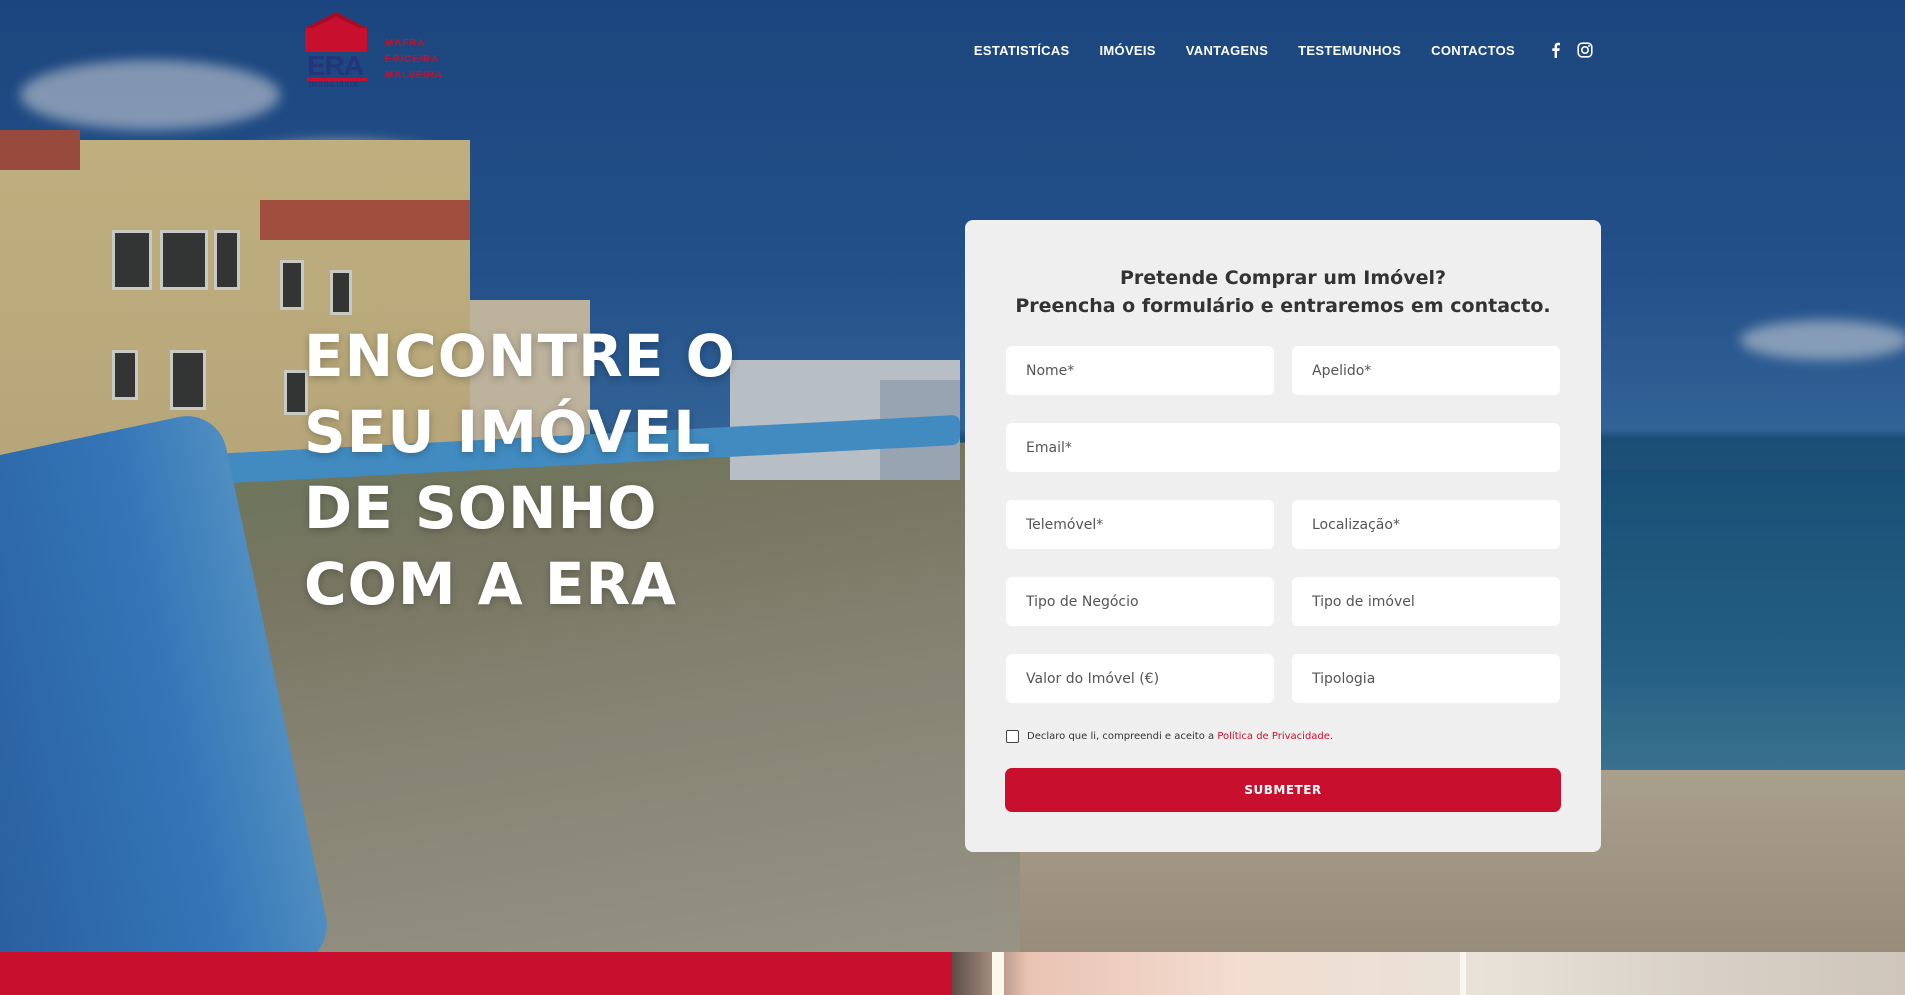  What do you see at coordinates (1283, 790) in the screenshot?
I see `submit-button: SUBMETER` at bounding box center [1283, 790].